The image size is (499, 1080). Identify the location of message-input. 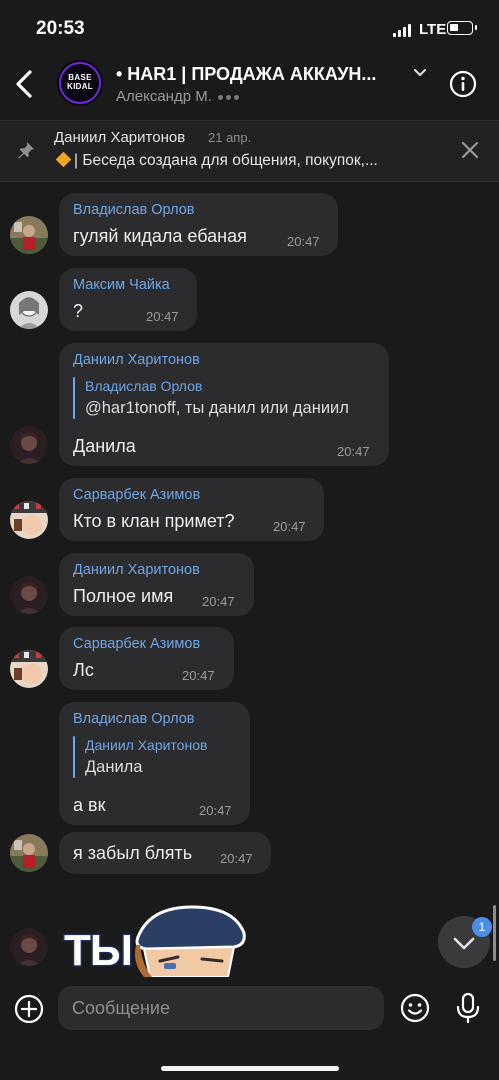
(221, 1008).